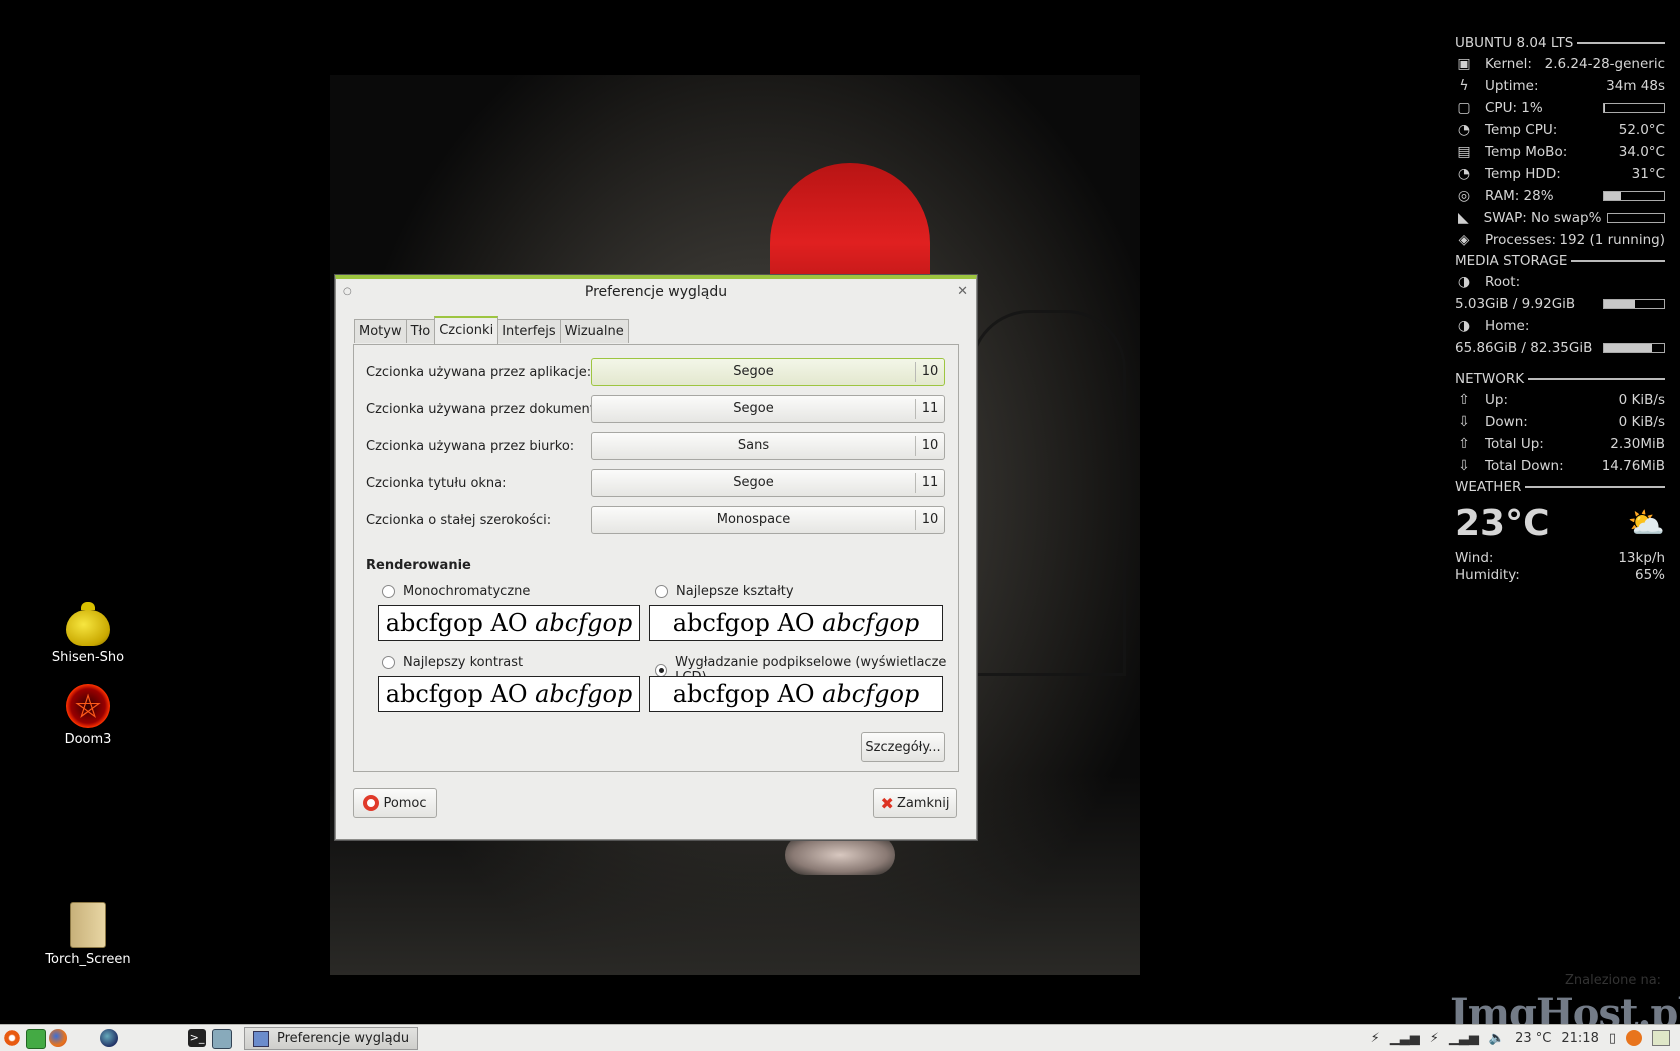 The height and width of the screenshot is (1051, 1680). I want to click on partly-cloudy-icon: ⛅, so click(1646, 523).